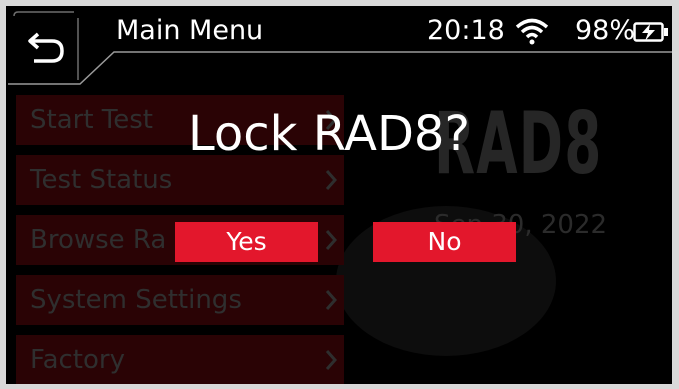 The height and width of the screenshot is (389, 679). Describe the element at coordinates (98, 240) in the screenshot. I see `menu-item-label: Browse Ra` at that location.